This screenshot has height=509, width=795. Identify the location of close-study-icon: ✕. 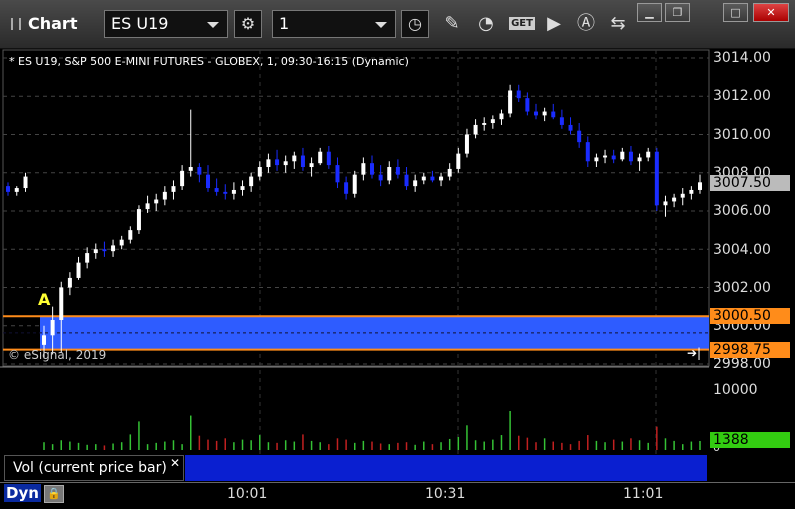
(175, 463).